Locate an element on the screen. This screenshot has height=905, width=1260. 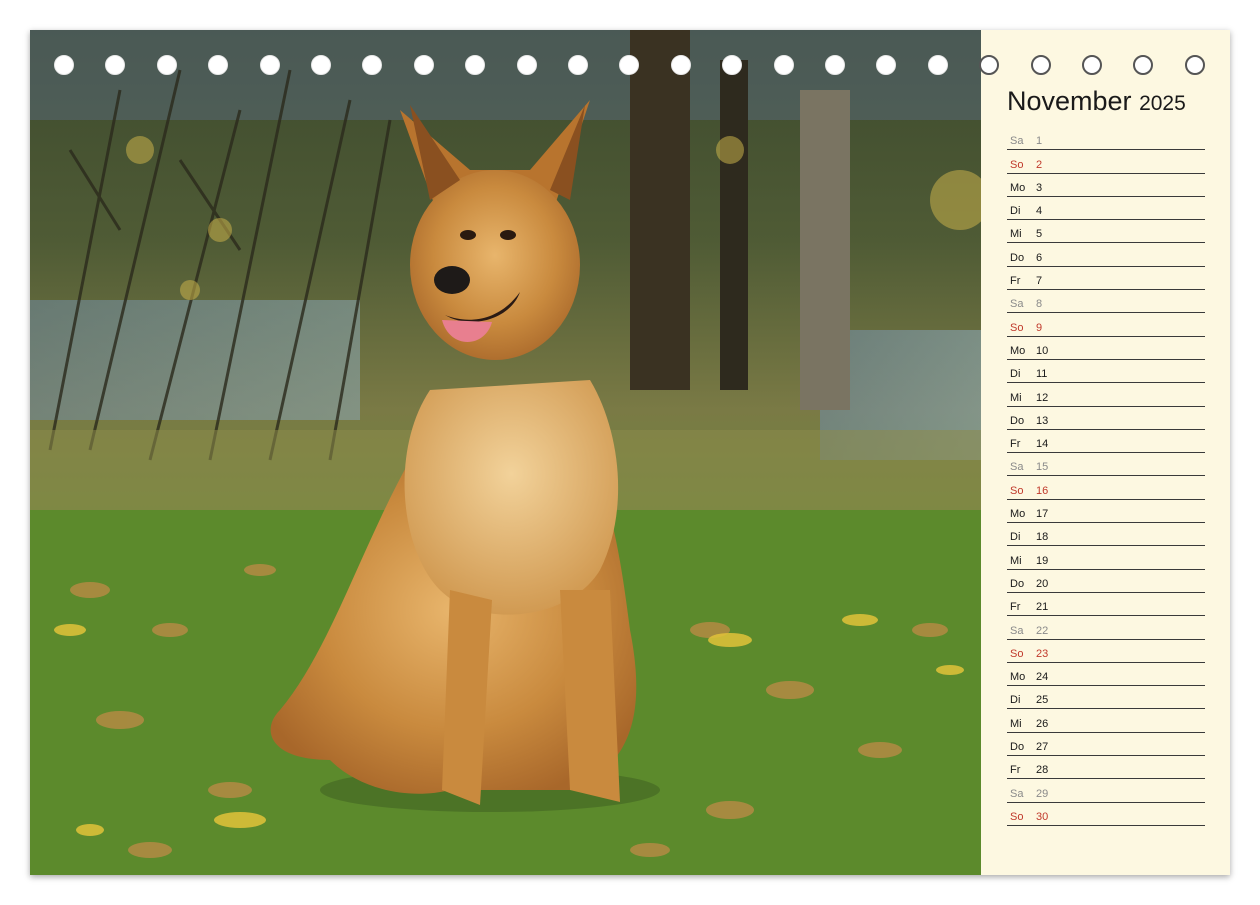
day-number: 5 is located at coordinates (1039, 234).